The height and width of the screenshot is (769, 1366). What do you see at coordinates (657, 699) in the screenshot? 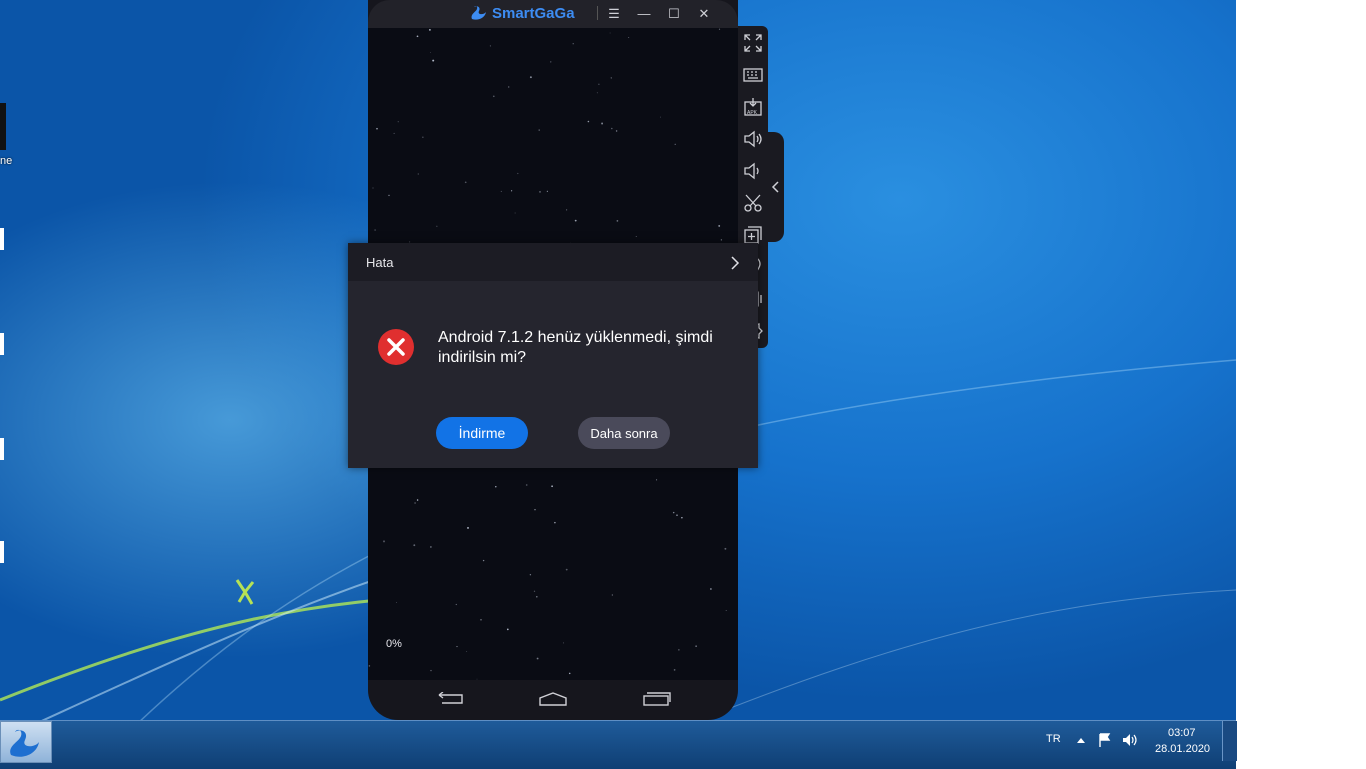
I see `recents-icon` at bounding box center [657, 699].